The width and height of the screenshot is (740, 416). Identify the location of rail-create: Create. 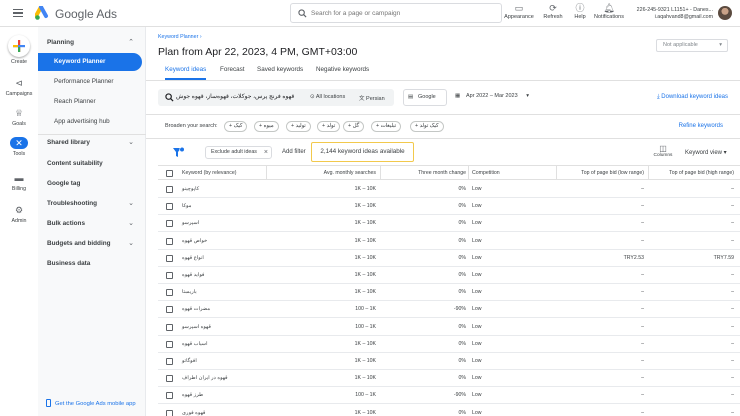
(19, 50).